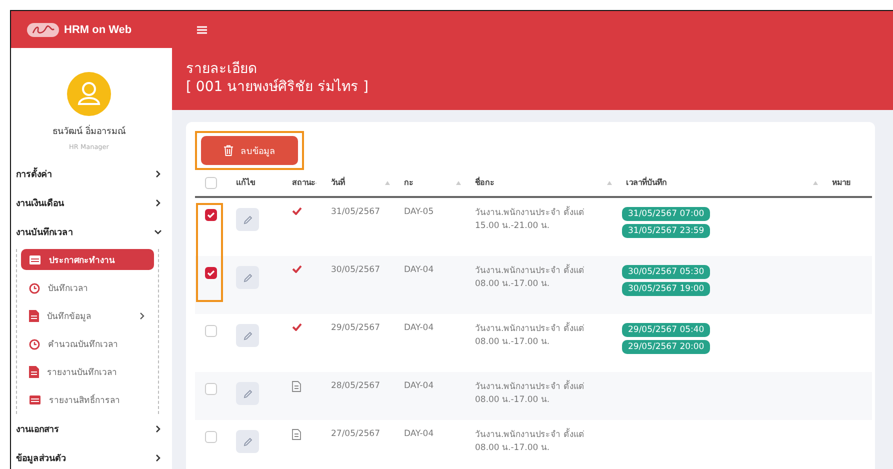 Image resolution: width=893 pixels, height=469 pixels. I want to click on table-cell: 28/05/2567, so click(355, 386).